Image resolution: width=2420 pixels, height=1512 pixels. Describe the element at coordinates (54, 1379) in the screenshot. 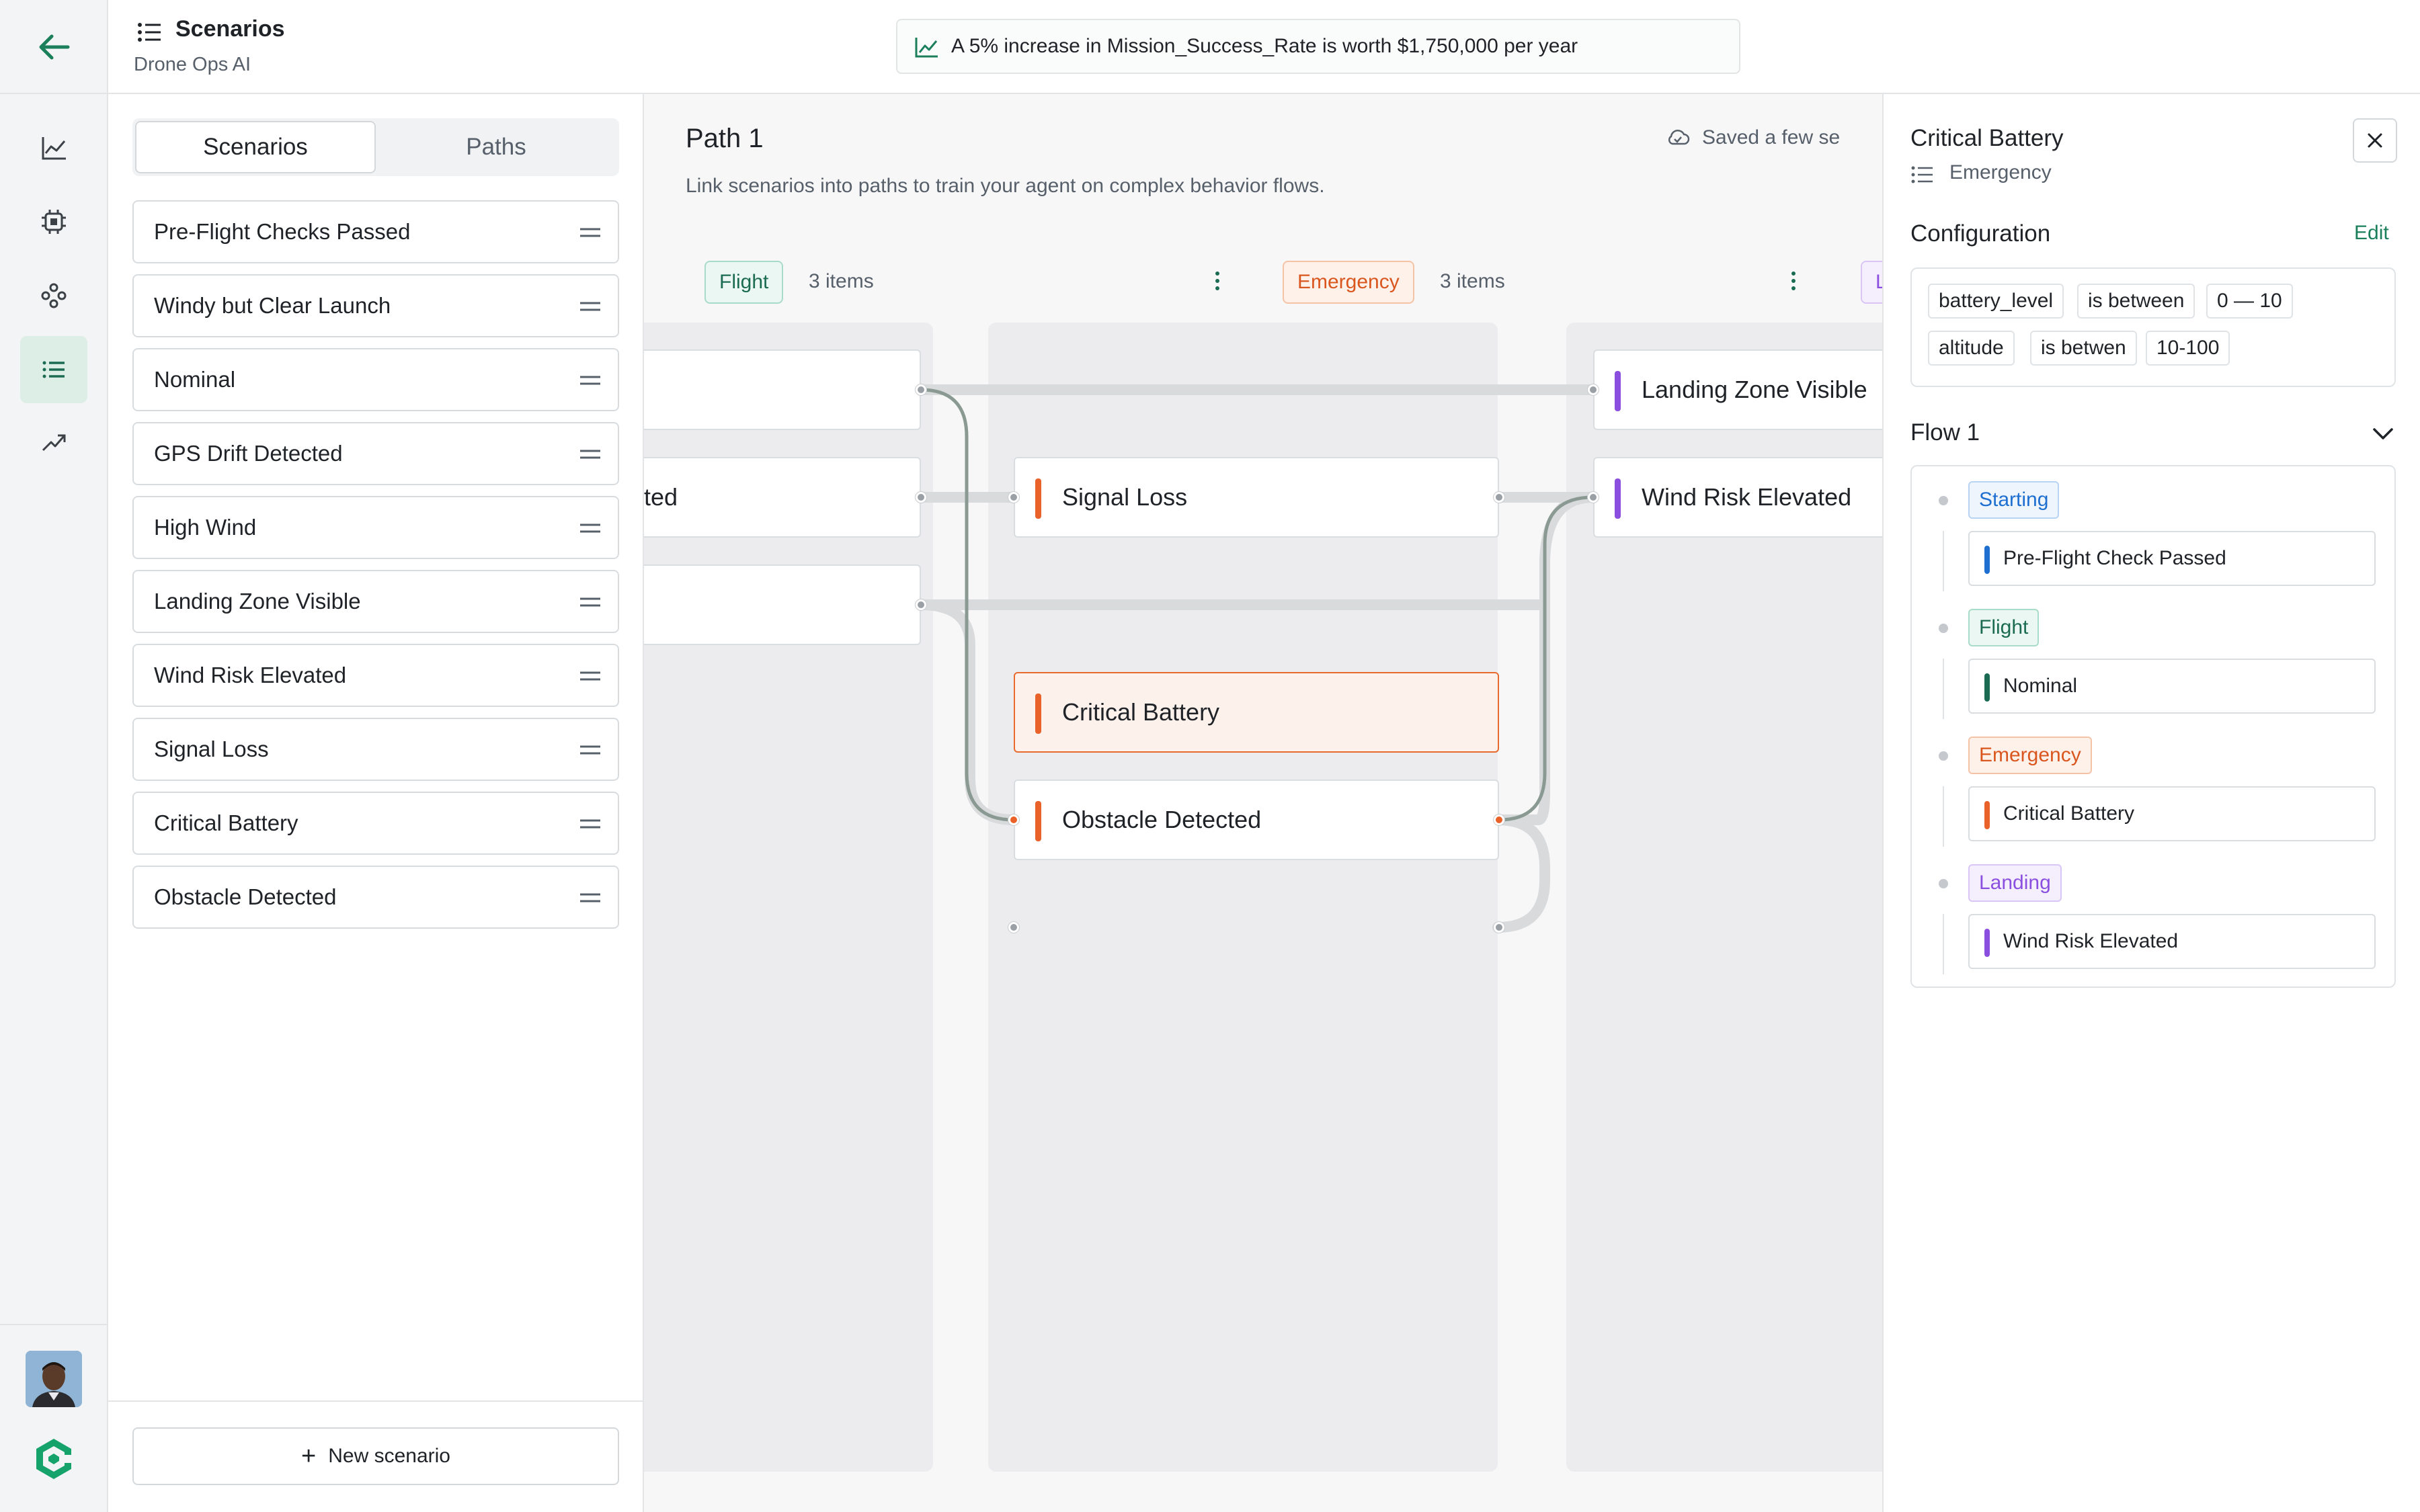

I see `avatar` at that location.